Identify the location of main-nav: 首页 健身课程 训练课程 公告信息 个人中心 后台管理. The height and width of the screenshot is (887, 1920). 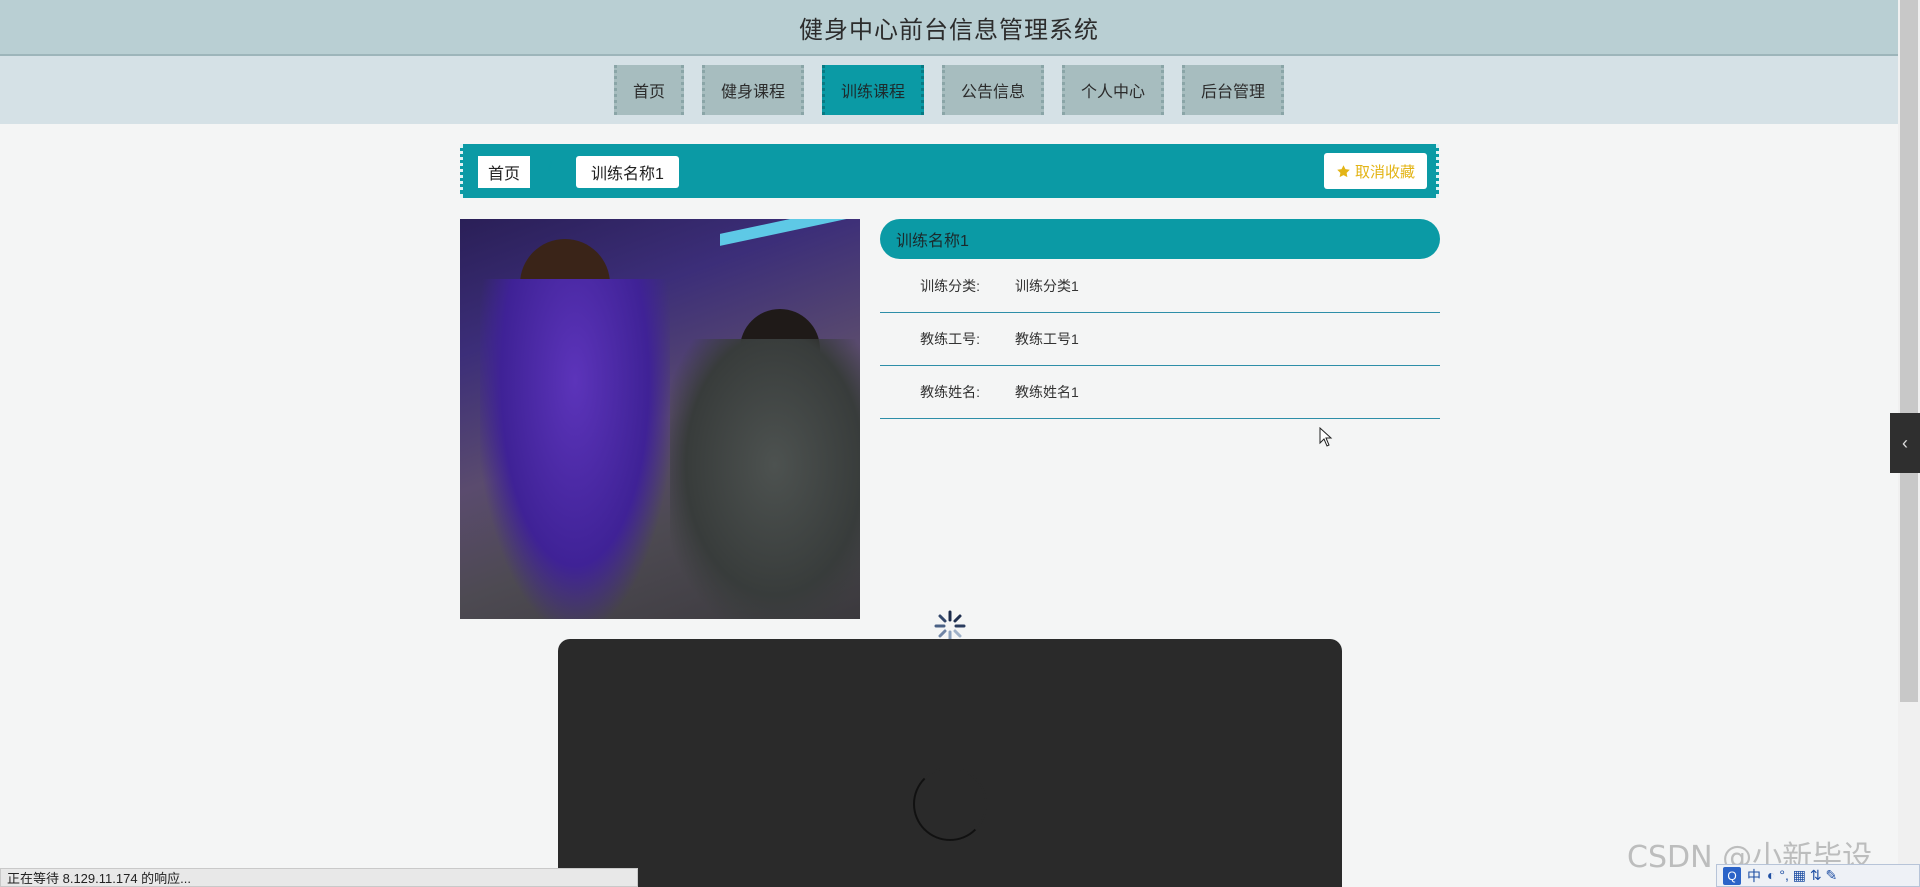
(949, 90).